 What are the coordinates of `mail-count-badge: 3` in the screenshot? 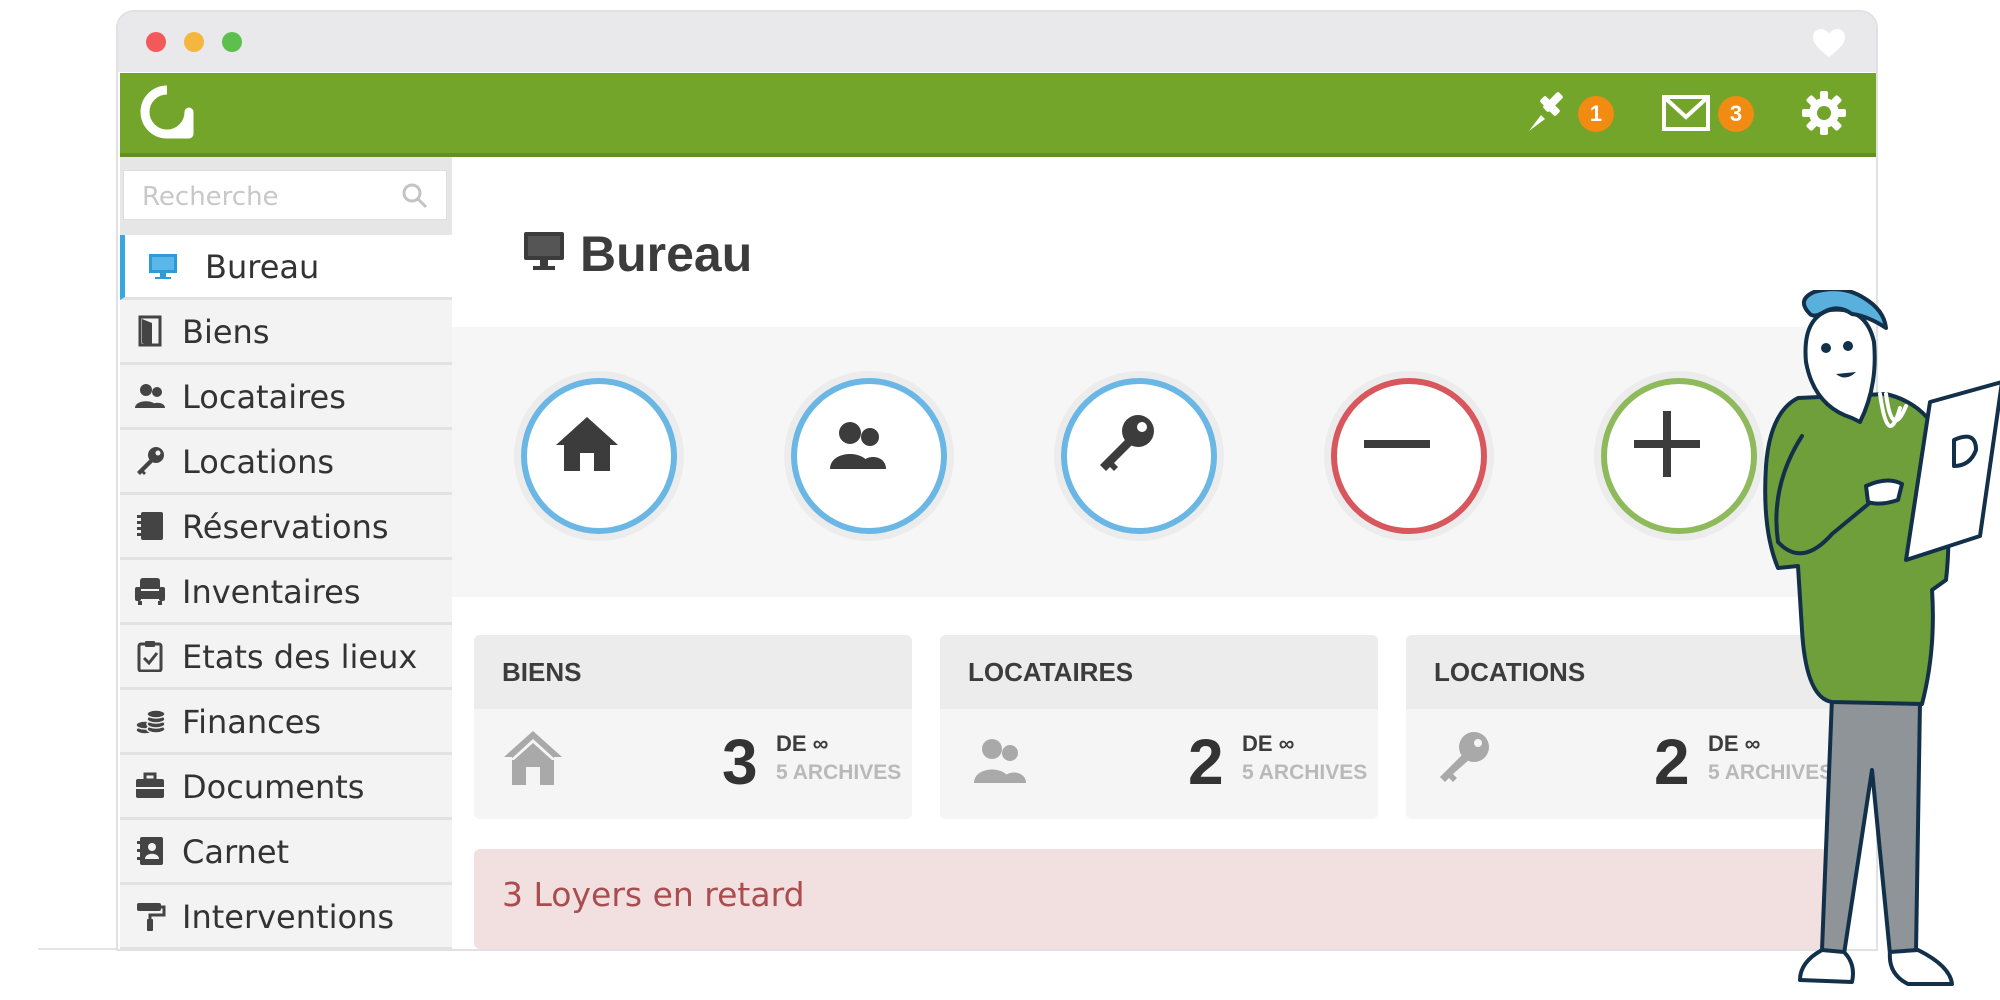 It's located at (1736, 114).